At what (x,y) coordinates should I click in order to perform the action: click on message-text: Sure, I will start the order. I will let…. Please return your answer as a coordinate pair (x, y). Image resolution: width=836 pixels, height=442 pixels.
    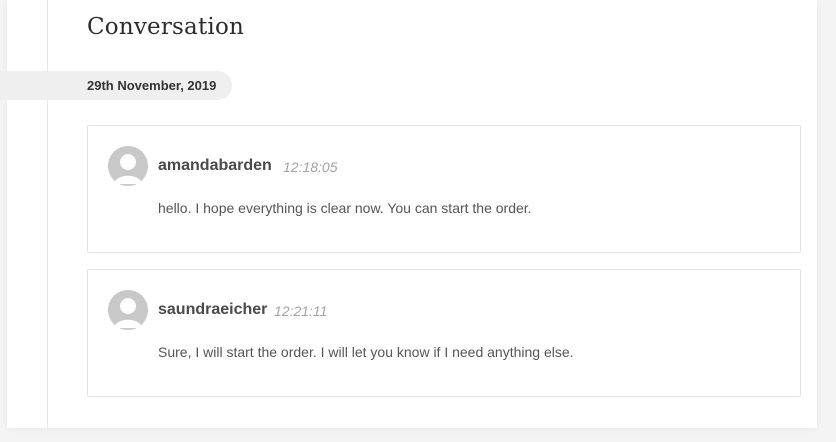
    Looking at the image, I should click on (366, 352).